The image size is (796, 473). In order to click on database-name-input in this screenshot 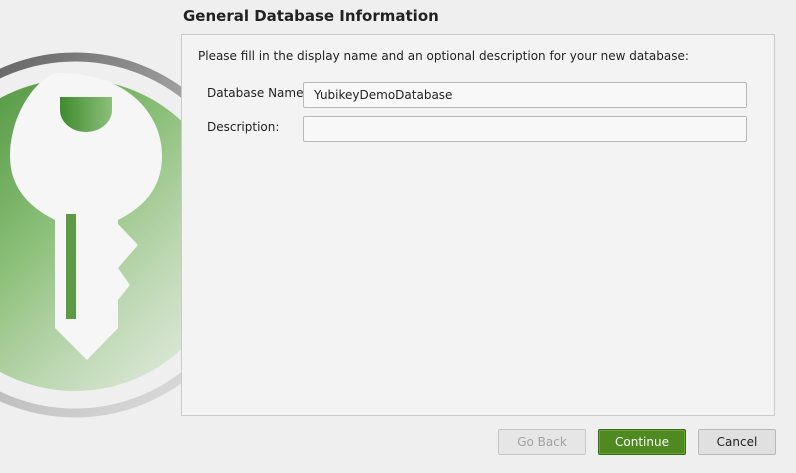, I will do `click(525, 95)`.